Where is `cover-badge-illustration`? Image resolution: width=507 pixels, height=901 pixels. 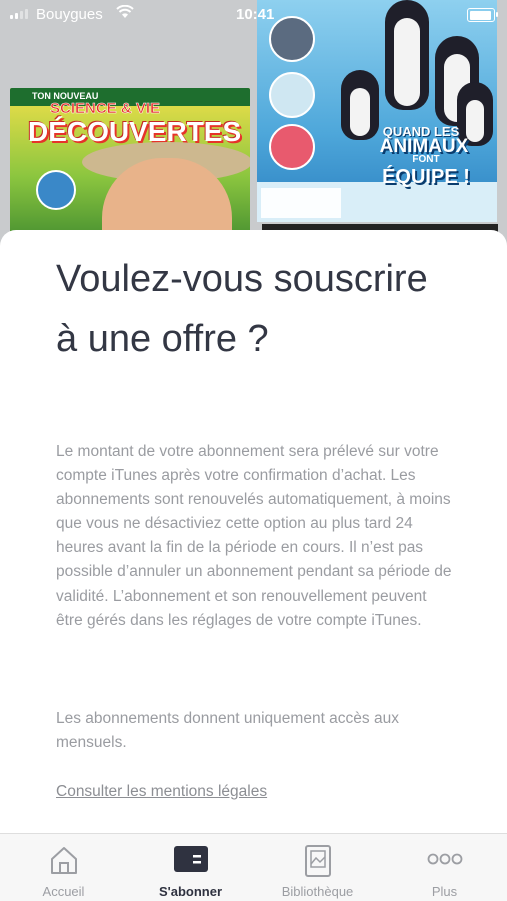 cover-badge-illustration is located at coordinates (56, 190).